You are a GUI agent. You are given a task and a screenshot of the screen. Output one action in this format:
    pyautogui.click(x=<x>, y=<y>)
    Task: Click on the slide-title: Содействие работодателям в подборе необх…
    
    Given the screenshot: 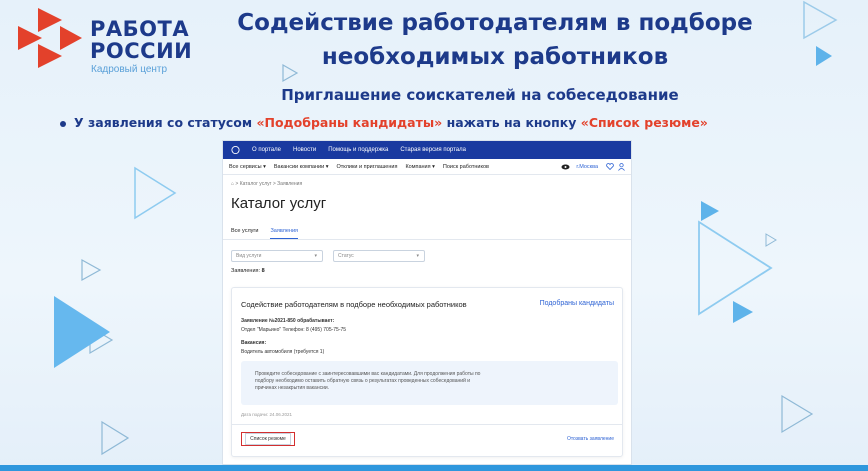 What is the action you would take?
    pyautogui.click(x=495, y=40)
    